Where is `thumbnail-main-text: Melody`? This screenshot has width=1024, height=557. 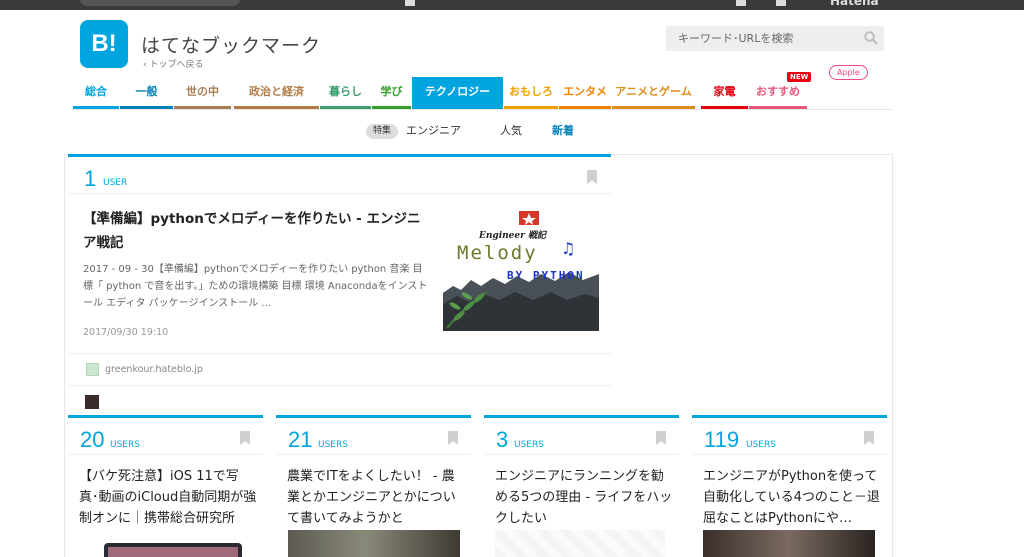
thumbnail-main-text: Melody is located at coordinates (497, 253).